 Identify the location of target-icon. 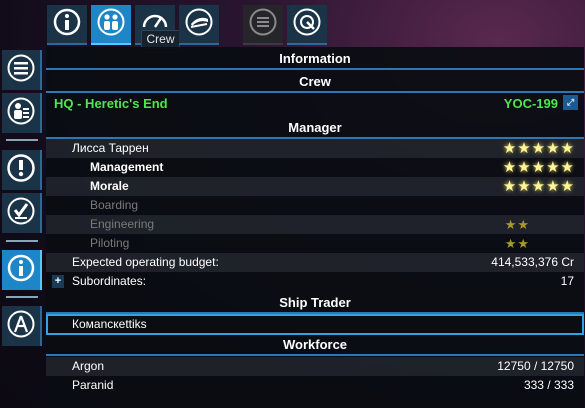
(307, 24).